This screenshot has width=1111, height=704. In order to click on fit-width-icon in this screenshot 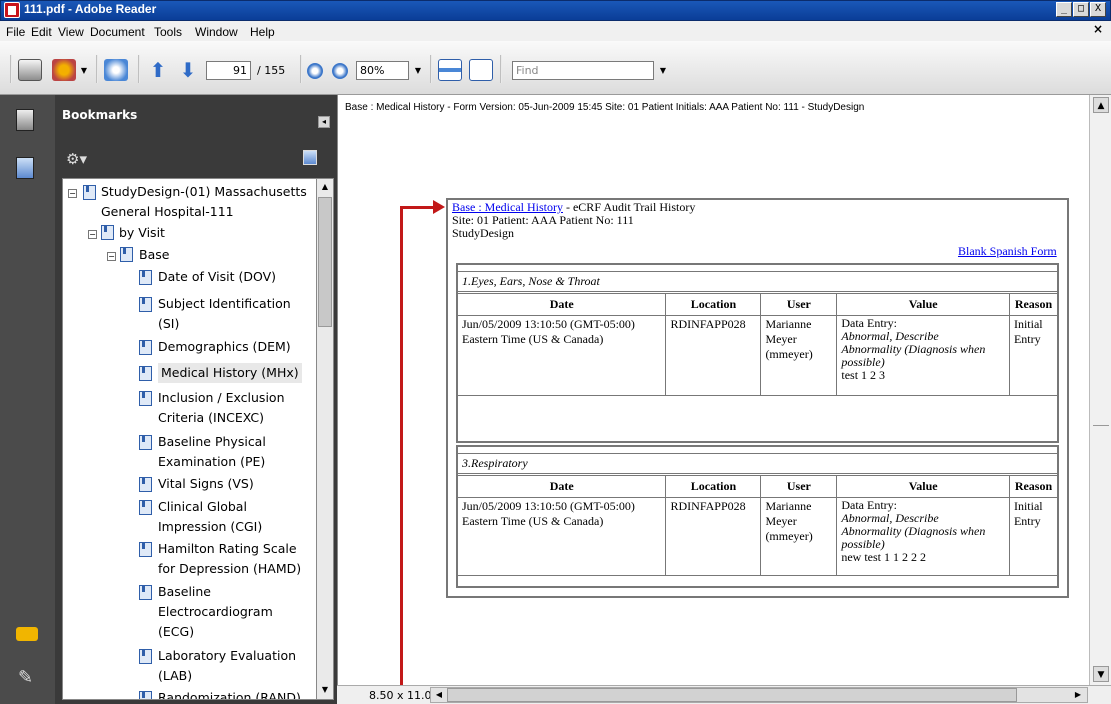, I will do `click(450, 70)`.